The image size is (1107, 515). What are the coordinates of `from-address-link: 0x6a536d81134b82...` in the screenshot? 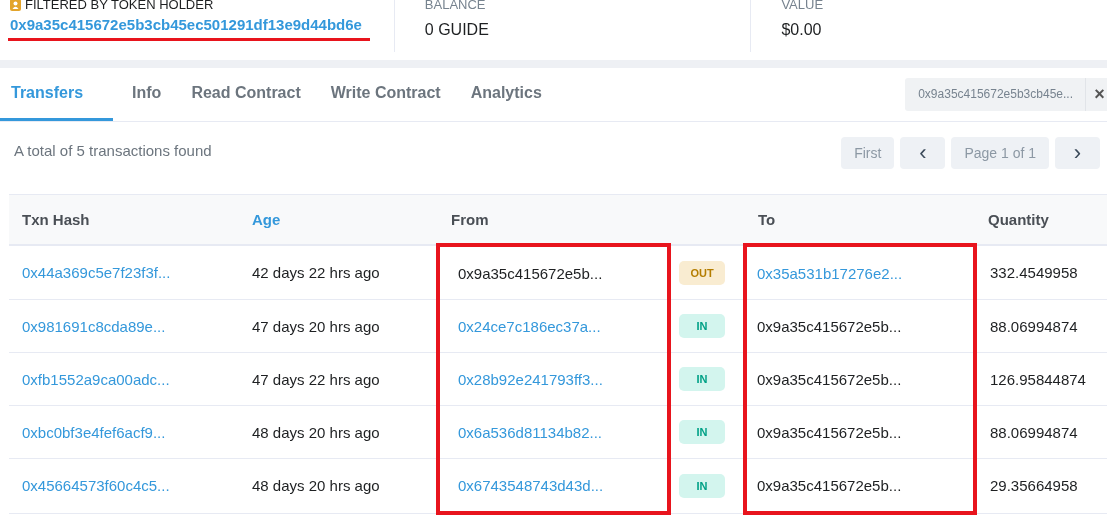 It's located at (530, 432).